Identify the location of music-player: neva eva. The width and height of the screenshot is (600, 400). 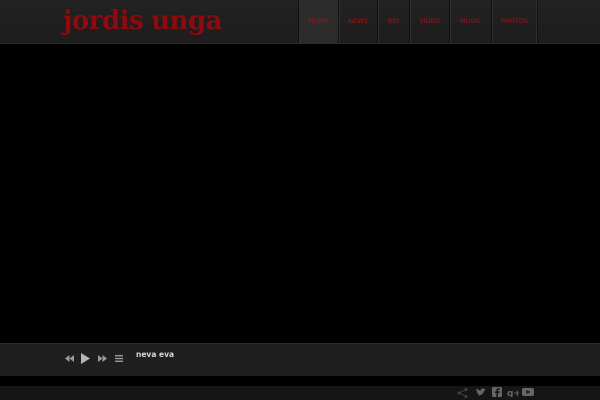
(300, 359).